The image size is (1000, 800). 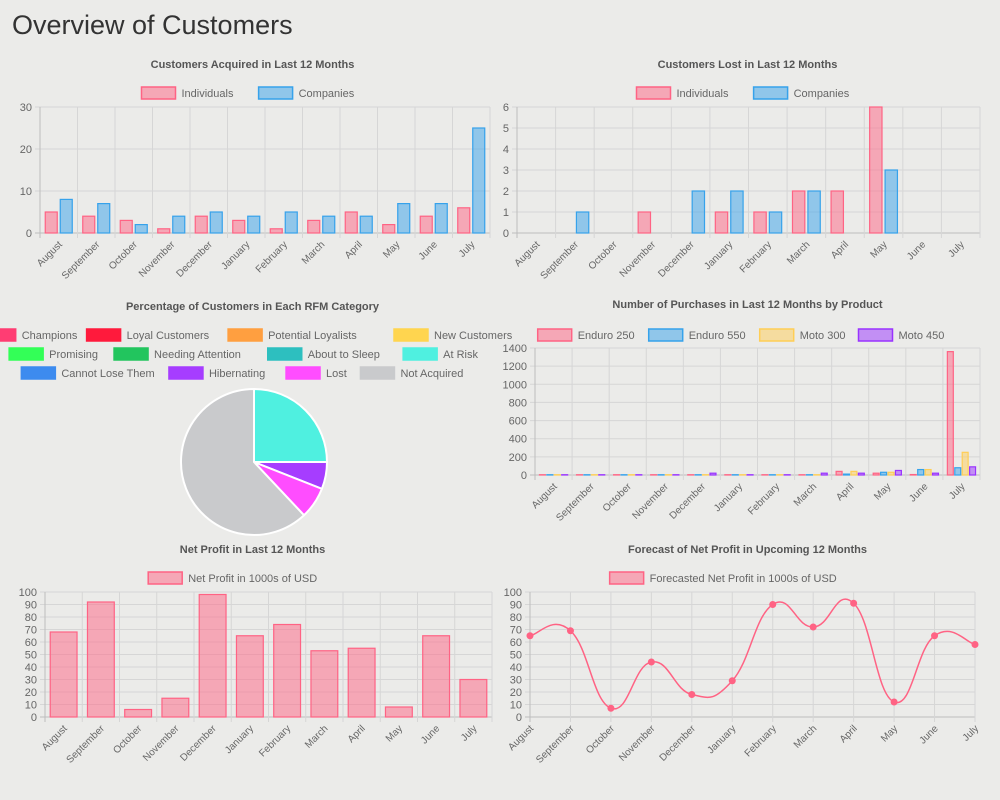 What do you see at coordinates (518, 458) in the screenshot?
I see `y-tick-label: 200` at bounding box center [518, 458].